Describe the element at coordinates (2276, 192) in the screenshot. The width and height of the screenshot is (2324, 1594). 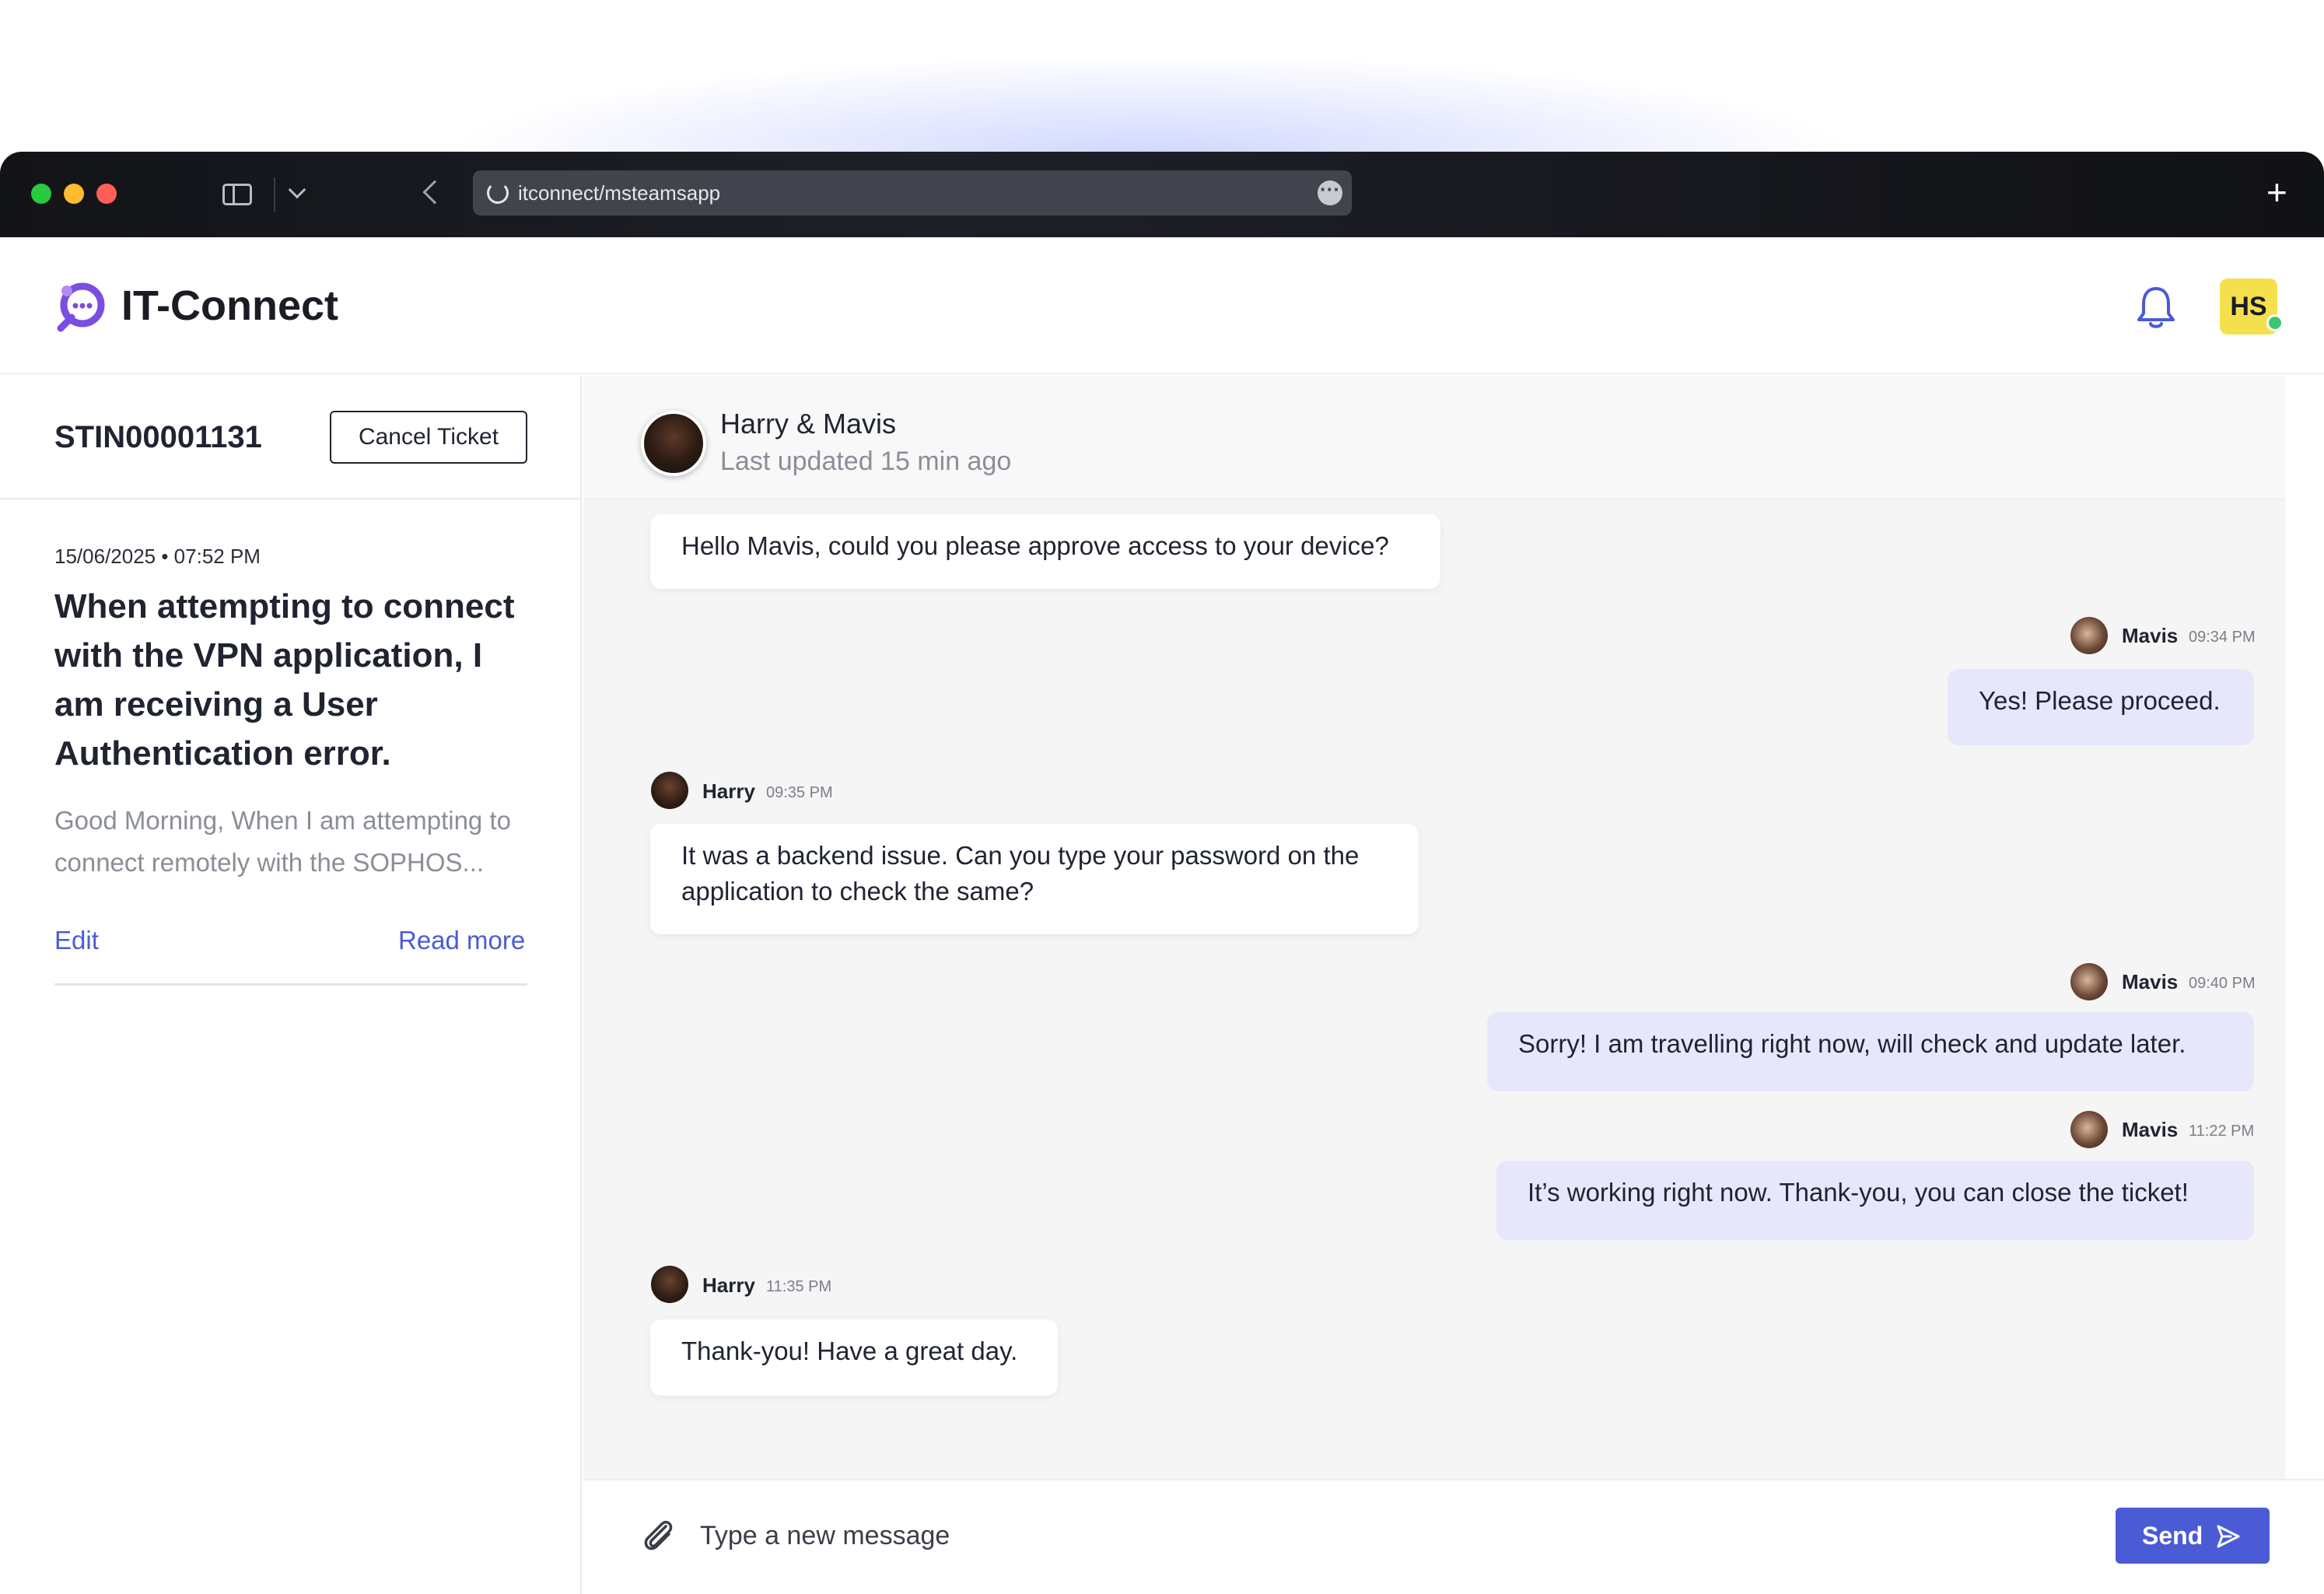
I see `plus-icon: +` at that location.